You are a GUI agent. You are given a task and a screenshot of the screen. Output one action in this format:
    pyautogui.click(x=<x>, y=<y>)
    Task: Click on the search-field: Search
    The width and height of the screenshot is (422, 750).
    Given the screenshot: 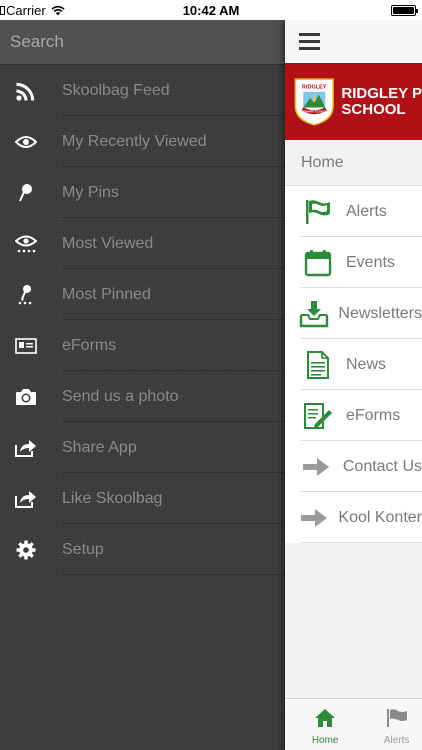 What is the action you would take?
    pyautogui.click(x=142, y=42)
    